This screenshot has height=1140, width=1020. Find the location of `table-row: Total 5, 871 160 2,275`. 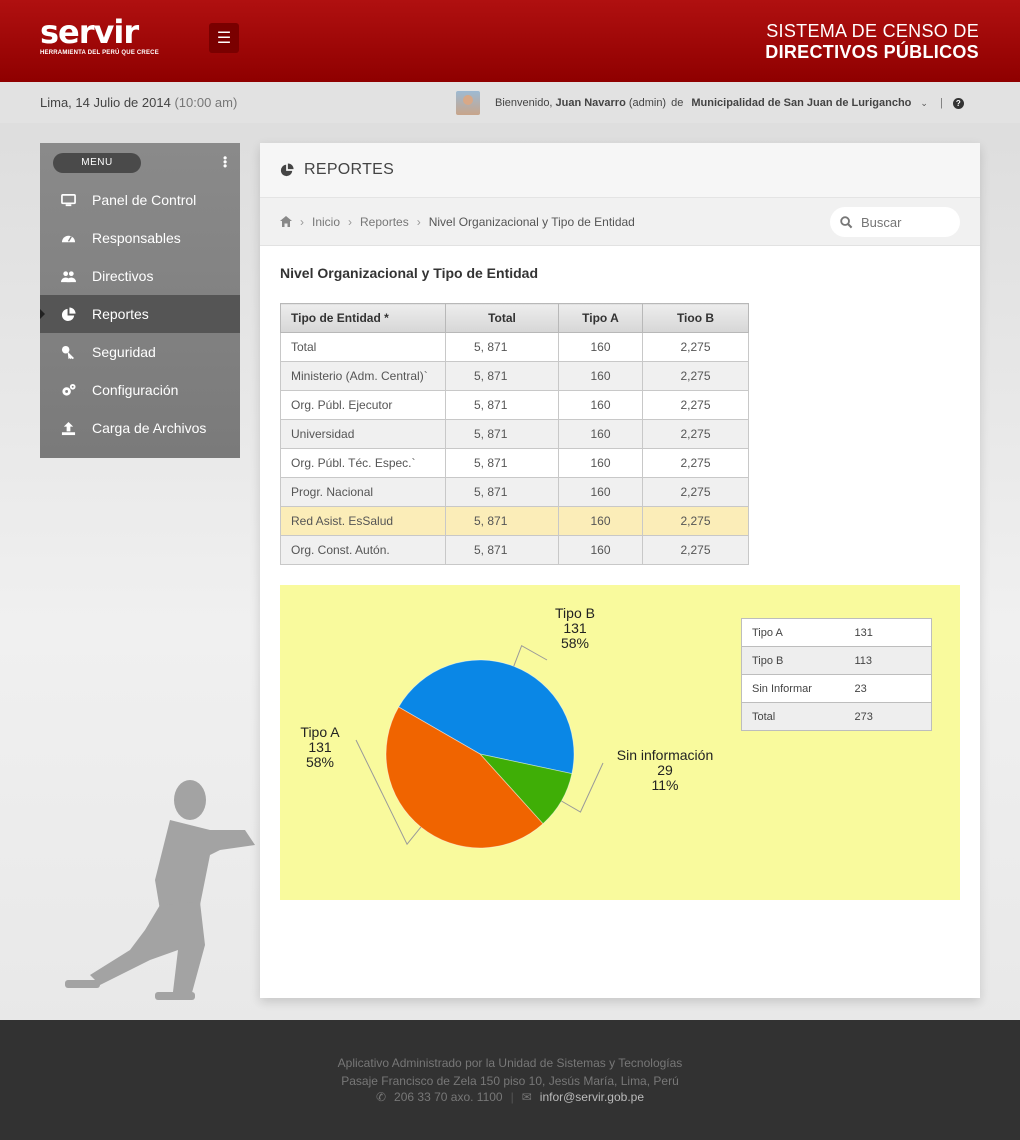

table-row: Total 5, 871 160 2,275 is located at coordinates (514, 347).